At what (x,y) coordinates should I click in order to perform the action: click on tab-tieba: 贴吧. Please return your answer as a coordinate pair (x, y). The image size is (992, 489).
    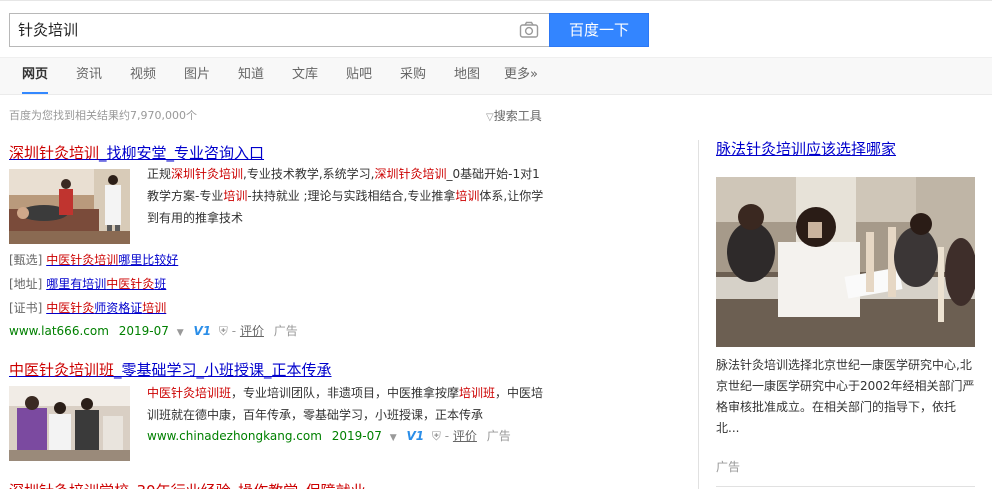
    Looking at the image, I should click on (359, 76).